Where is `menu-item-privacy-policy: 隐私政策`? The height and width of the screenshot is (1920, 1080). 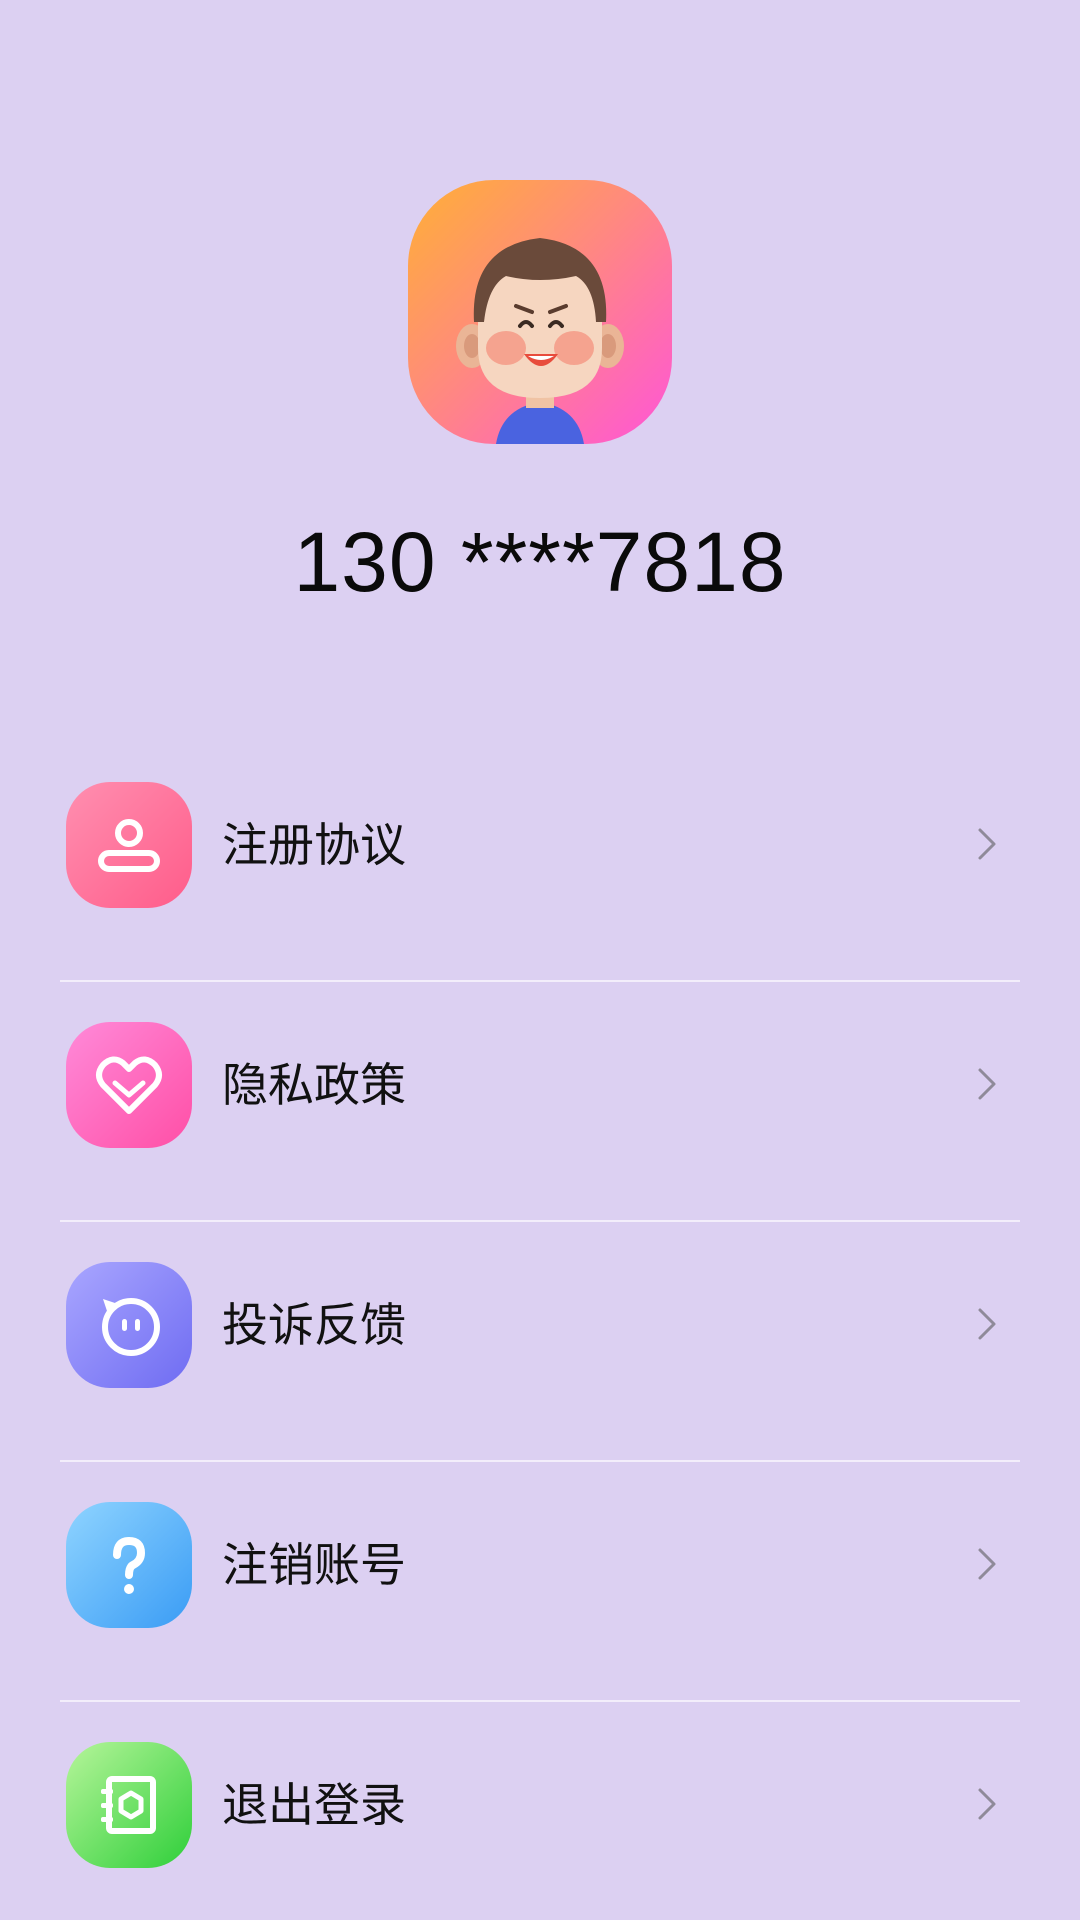
menu-item-privacy-policy: 隐私政策 is located at coordinates (540, 1102).